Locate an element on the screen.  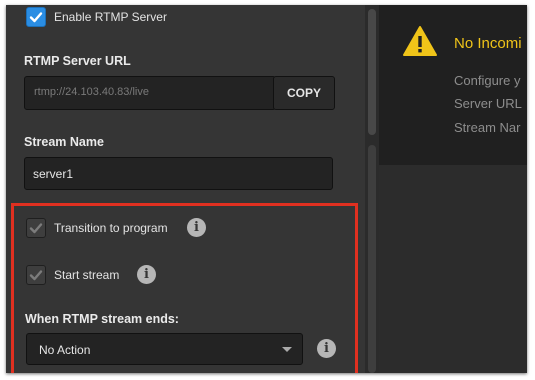
start-stream-info-icon: i is located at coordinates (146, 274).